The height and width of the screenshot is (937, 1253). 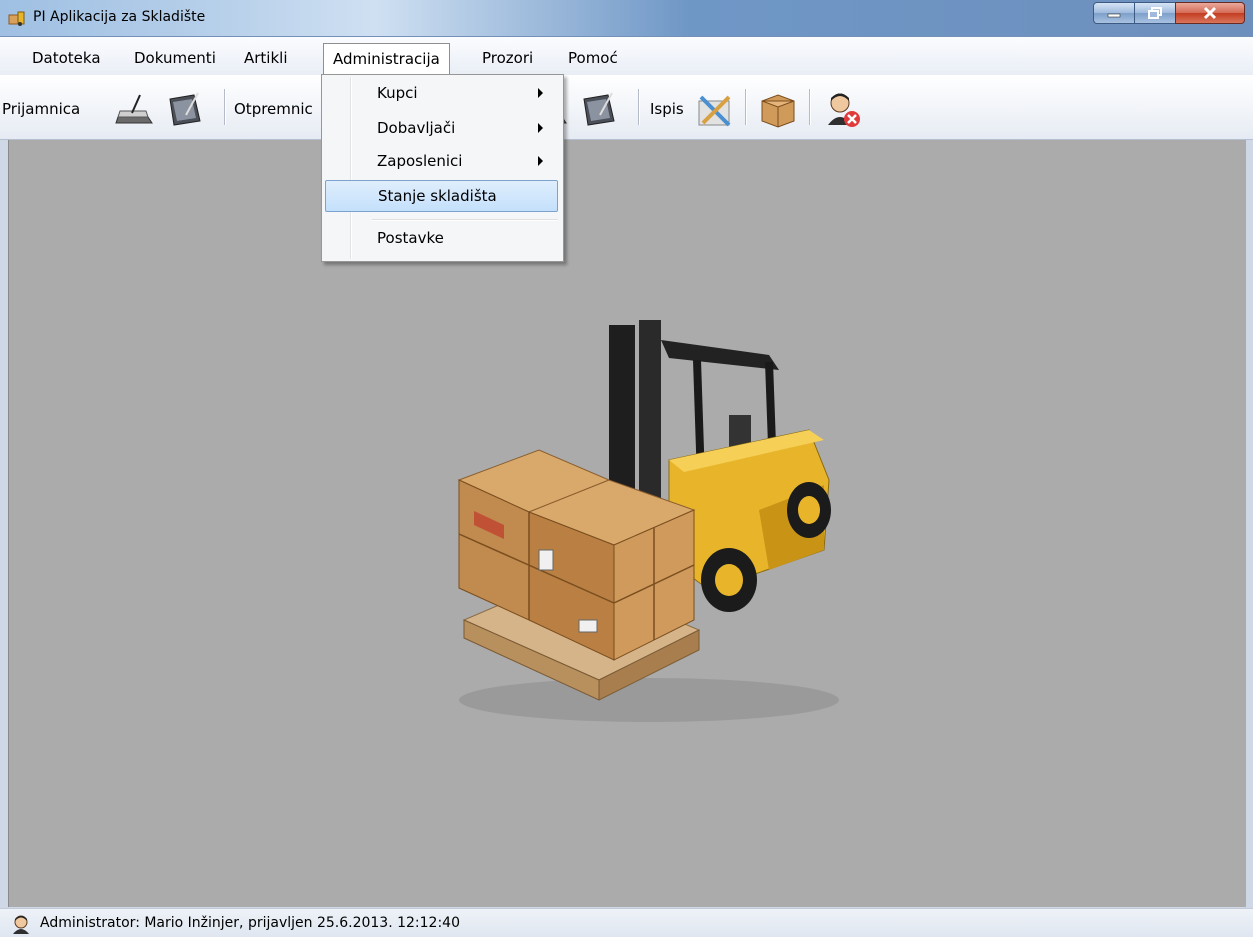 What do you see at coordinates (626, 18) in the screenshot?
I see `title-bar: PI Aplikacija za Skladište` at bounding box center [626, 18].